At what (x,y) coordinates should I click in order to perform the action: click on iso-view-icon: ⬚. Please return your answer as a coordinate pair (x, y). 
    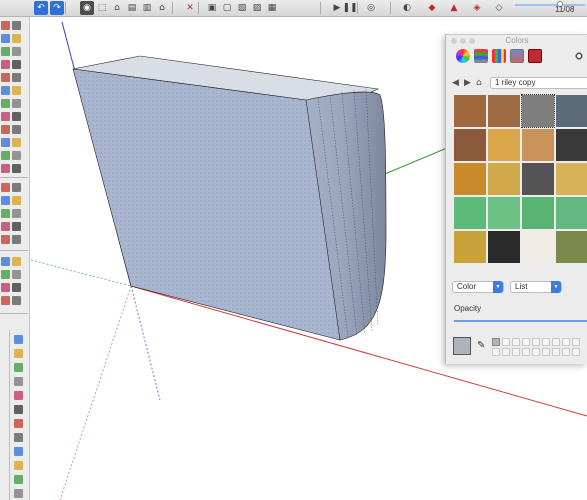
    Looking at the image, I should click on (102, 8).